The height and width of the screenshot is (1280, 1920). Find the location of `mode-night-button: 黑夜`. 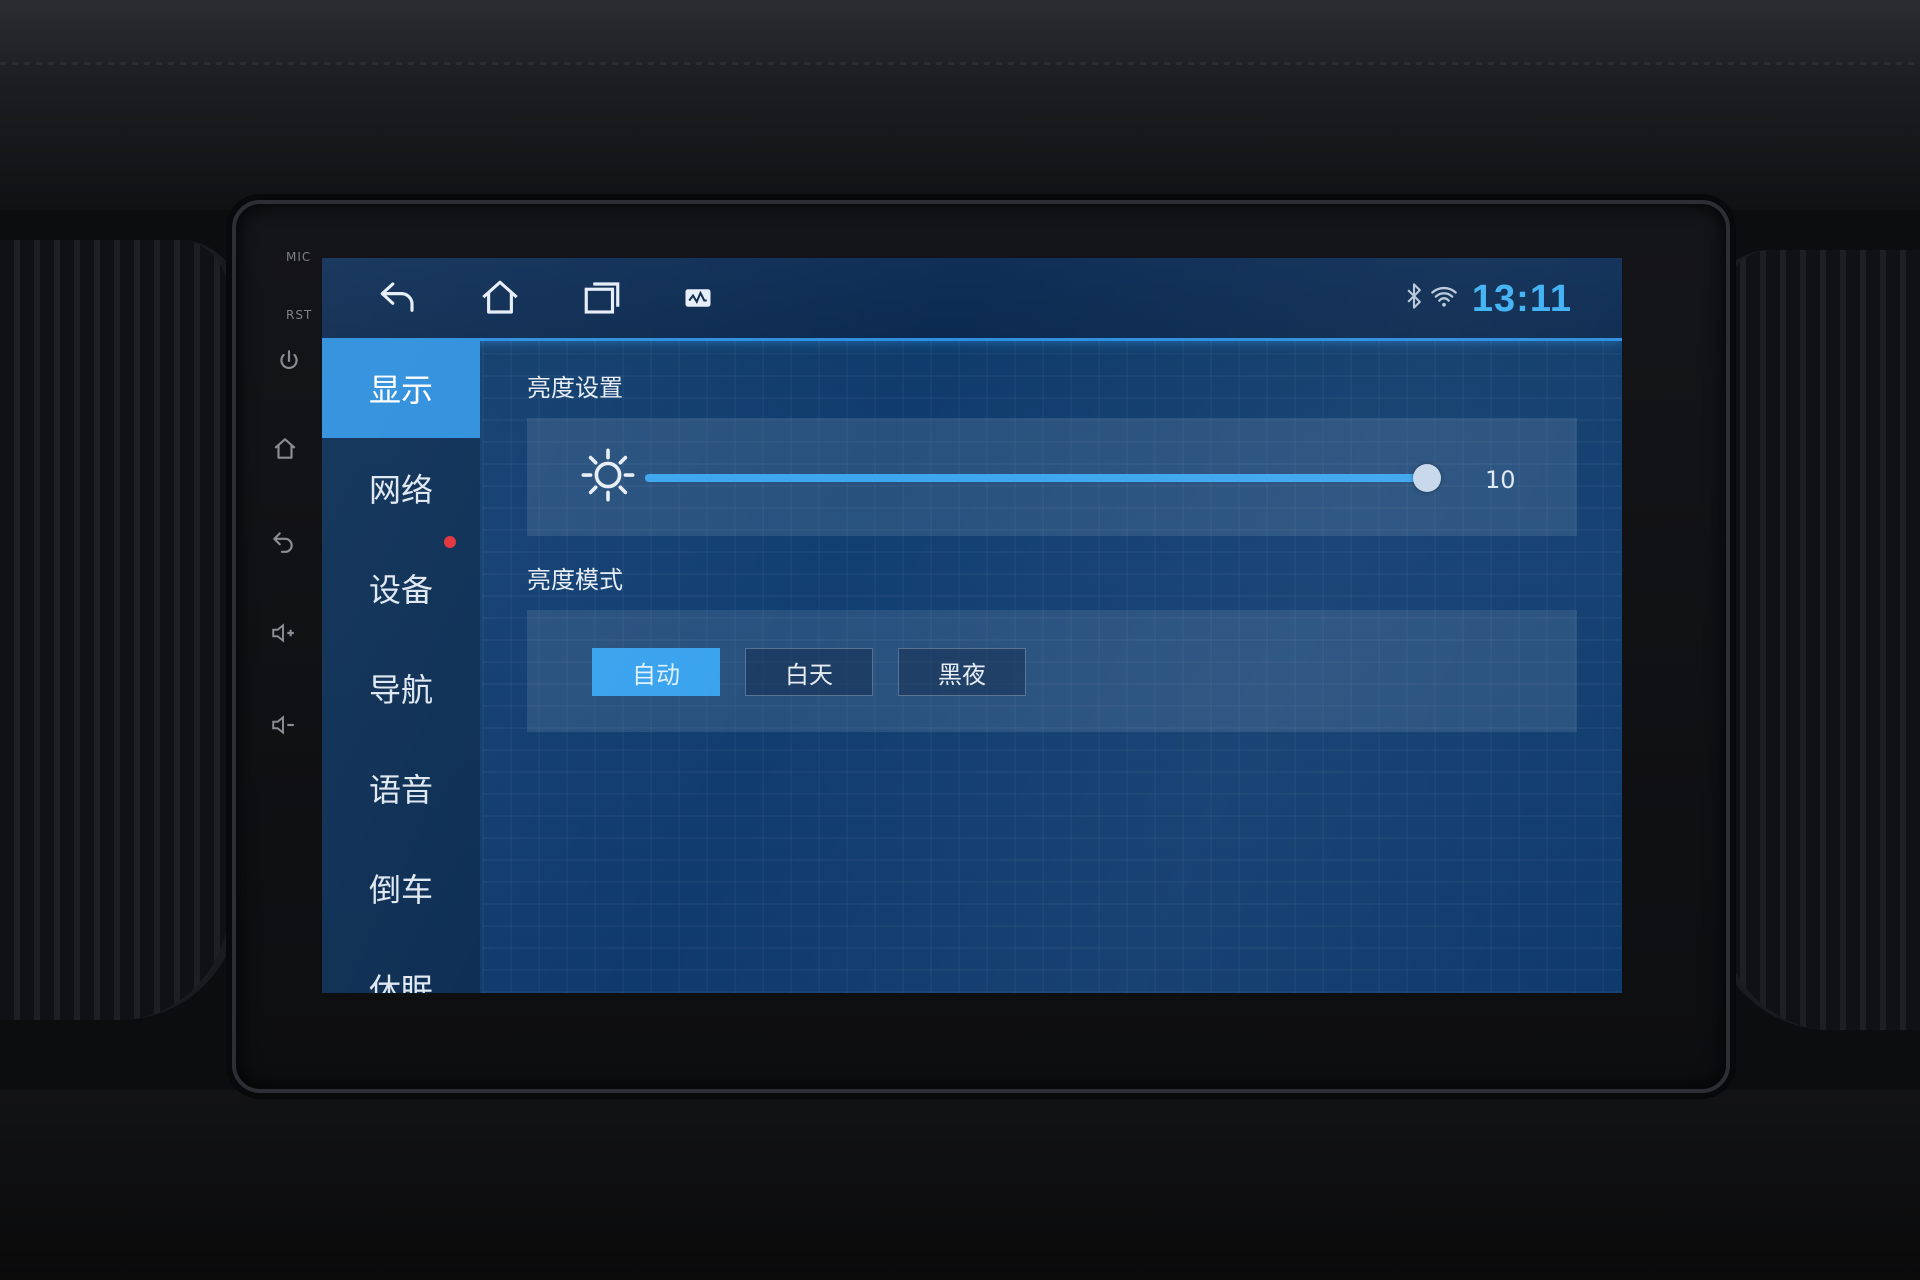

mode-night-button: 黑夜 is located at coordinates (962, 672).